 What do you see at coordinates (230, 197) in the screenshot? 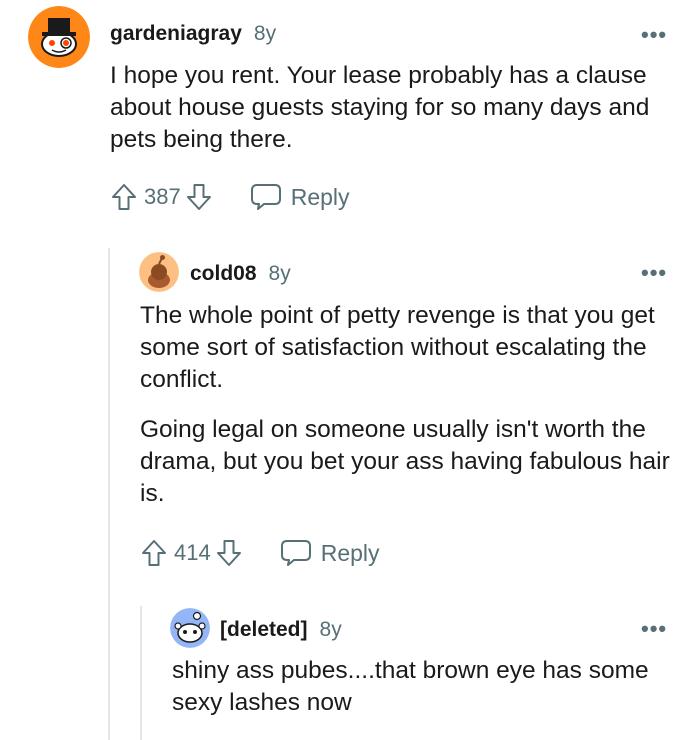
I see `comment-actions: 387 Reply` at bounding box center [230, 197].